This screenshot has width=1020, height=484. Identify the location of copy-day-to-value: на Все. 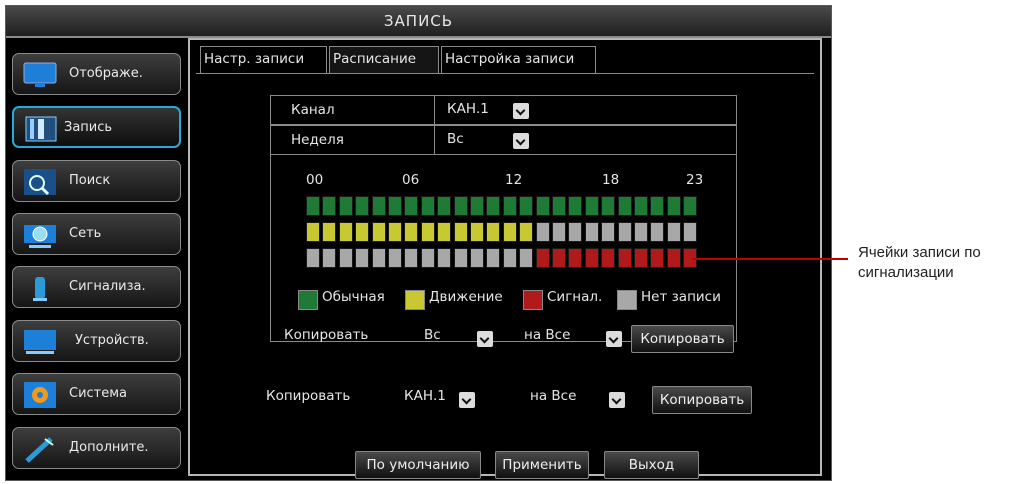
(547, 335).